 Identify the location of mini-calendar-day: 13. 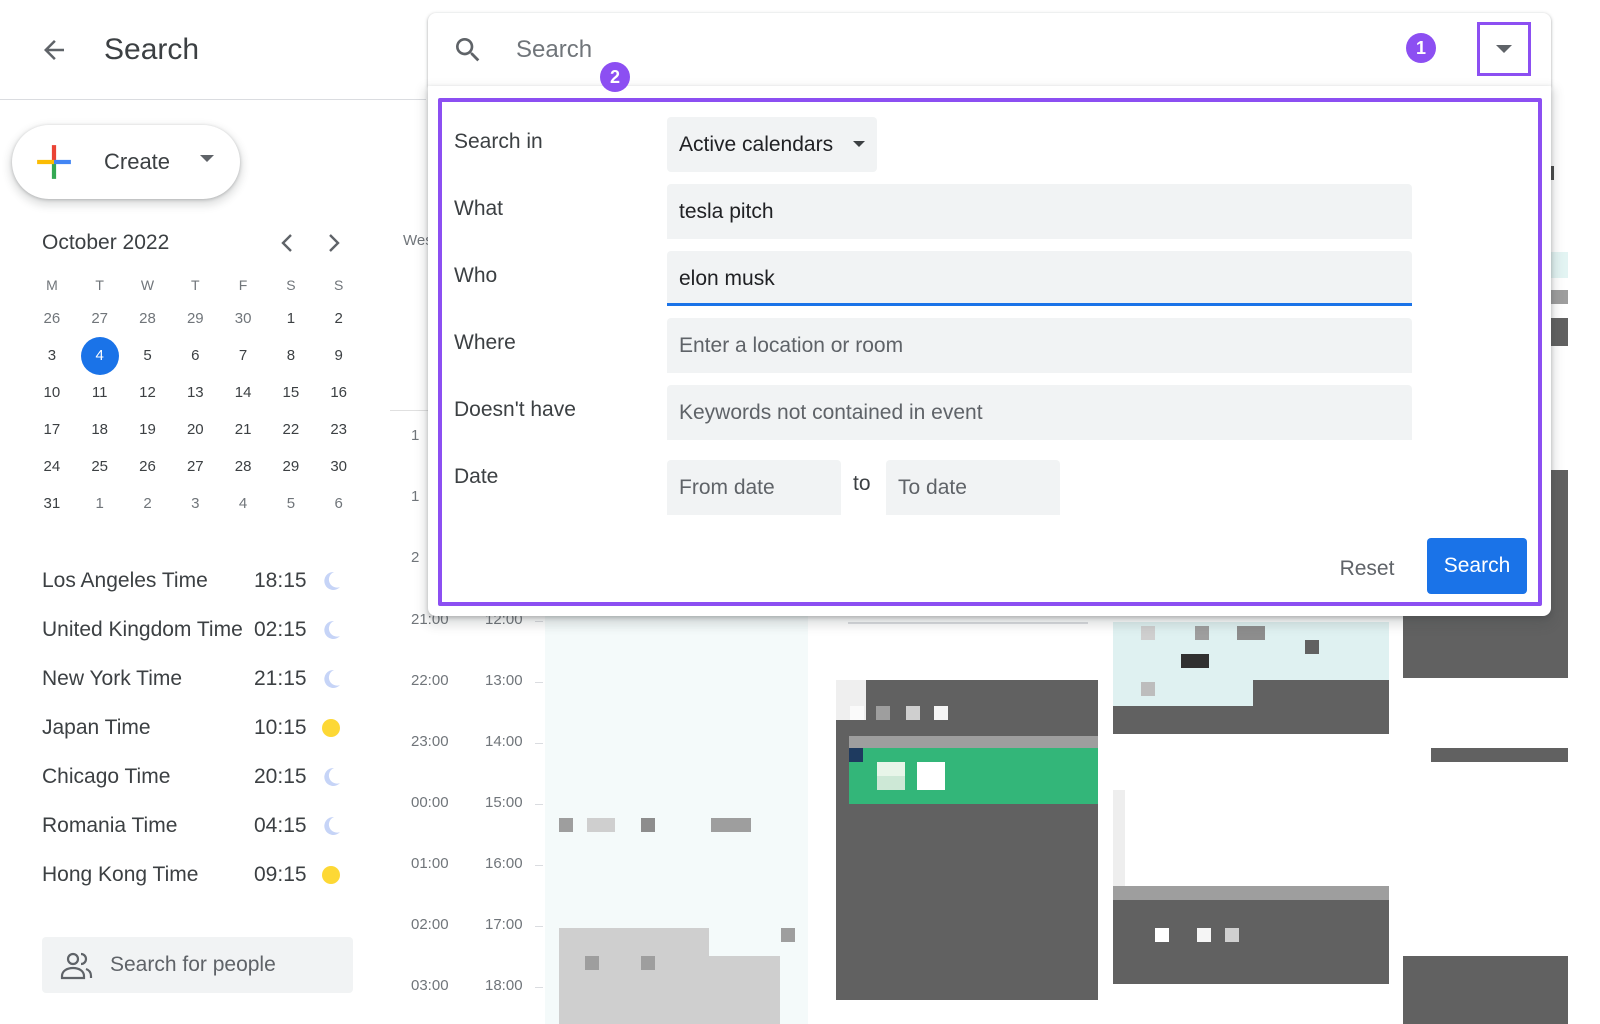
(195, 392).